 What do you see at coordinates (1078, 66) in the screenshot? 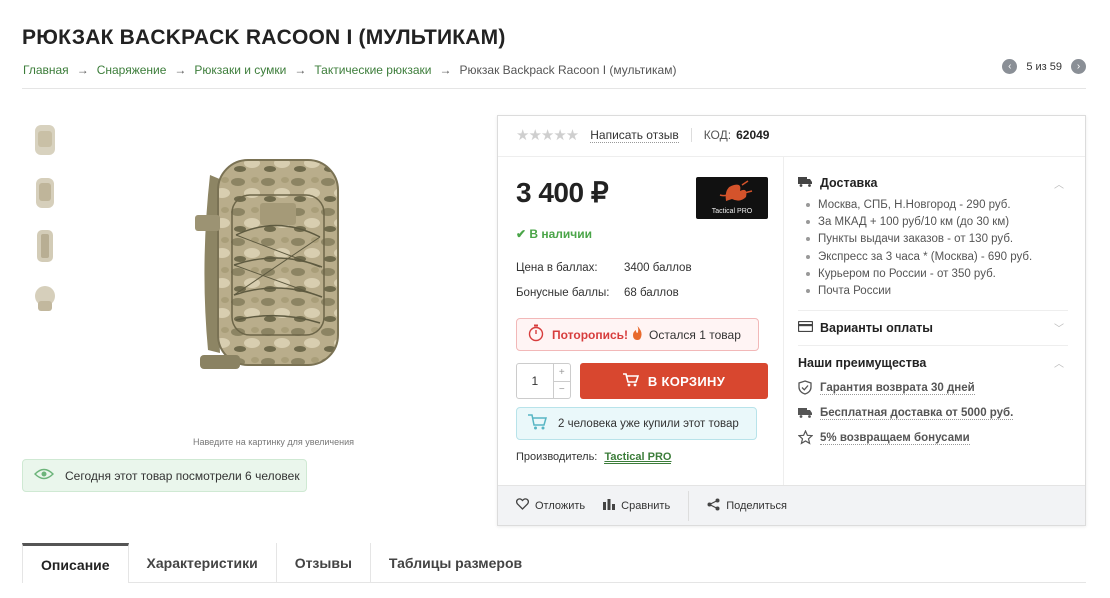
I see `next-product-button: ›` at bounding box center [1078, 66].